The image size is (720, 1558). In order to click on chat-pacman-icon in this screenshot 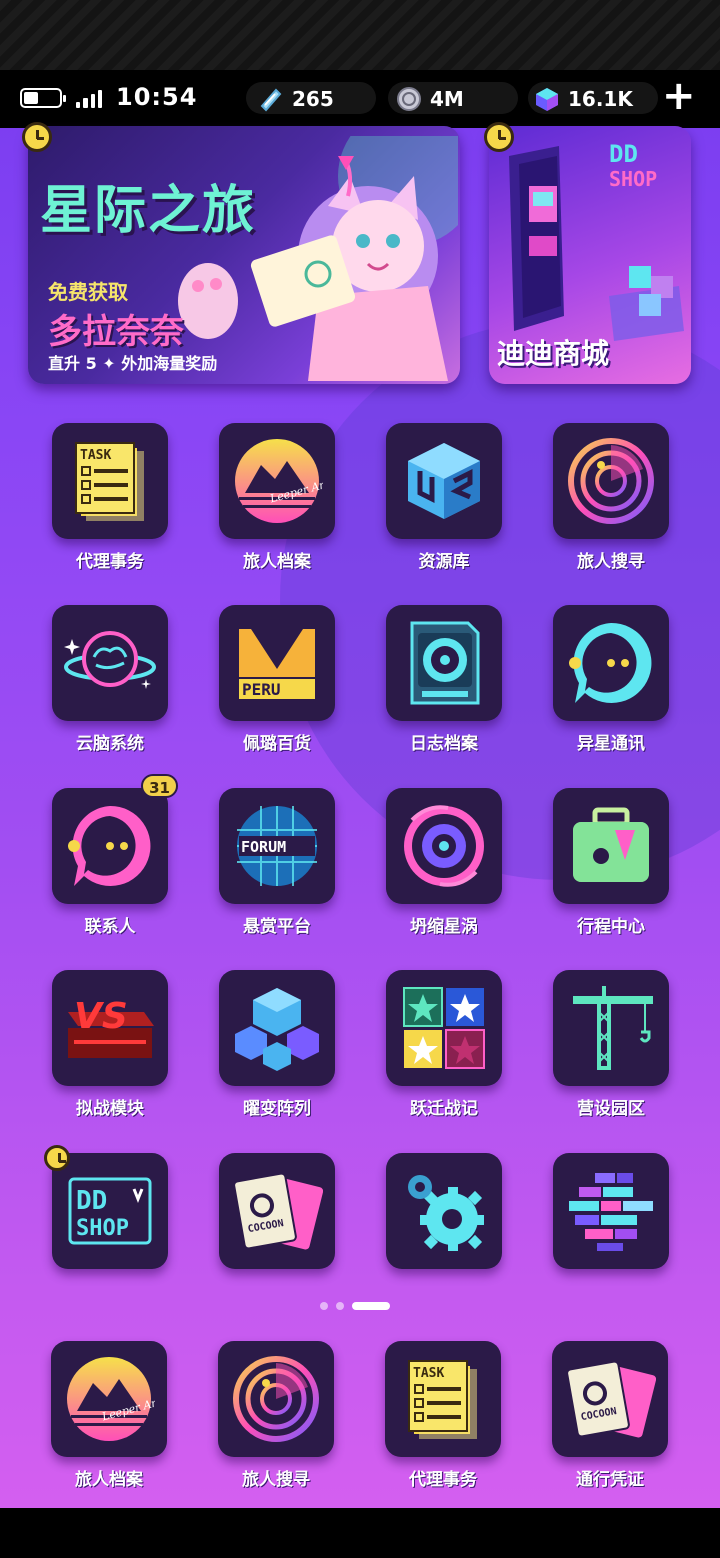, I will do `click(610, 662)`.